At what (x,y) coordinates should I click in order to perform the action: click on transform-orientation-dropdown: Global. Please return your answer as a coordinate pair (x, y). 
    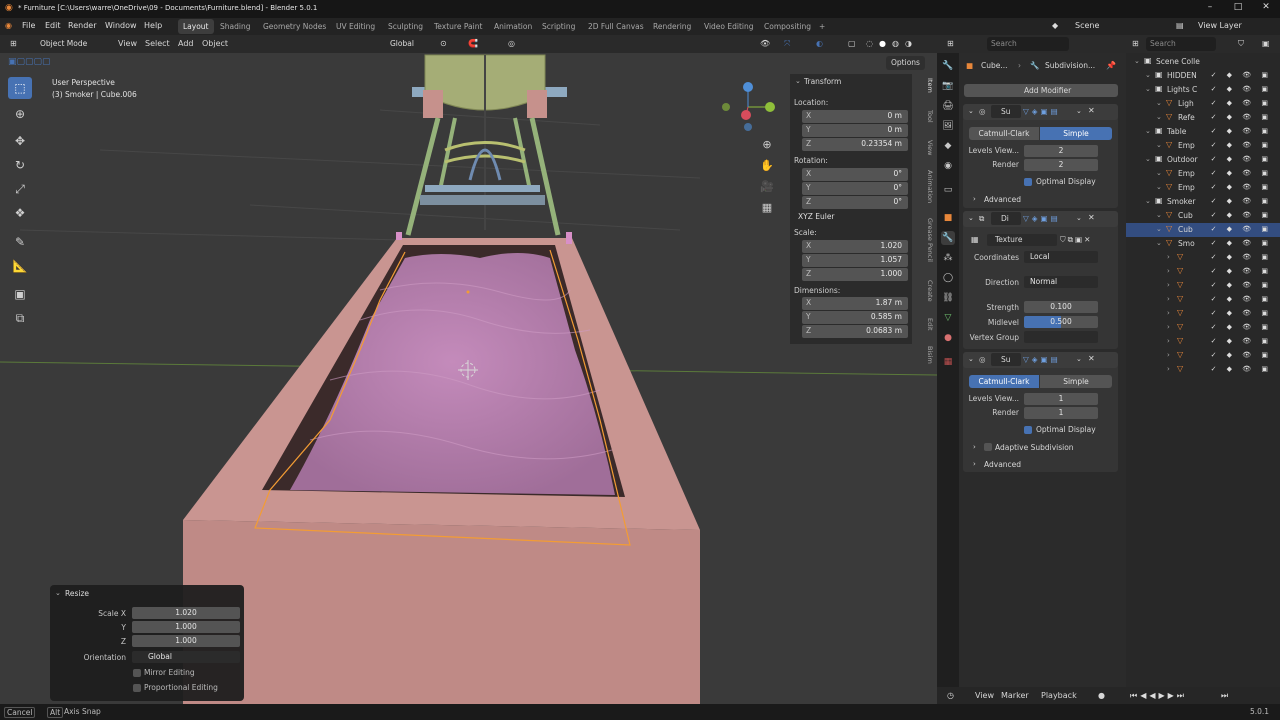
    Looking at the image, I should click on (402, 44).